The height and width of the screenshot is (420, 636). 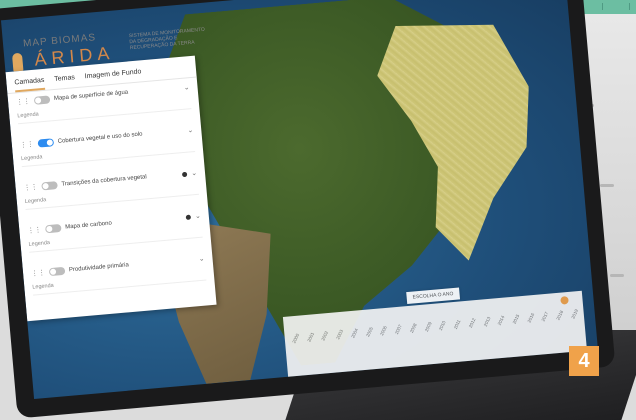 What do you see at coordinates (516, 319) in the screenshot?
I see `year-option: 2015` at bounding box center [516, 319].